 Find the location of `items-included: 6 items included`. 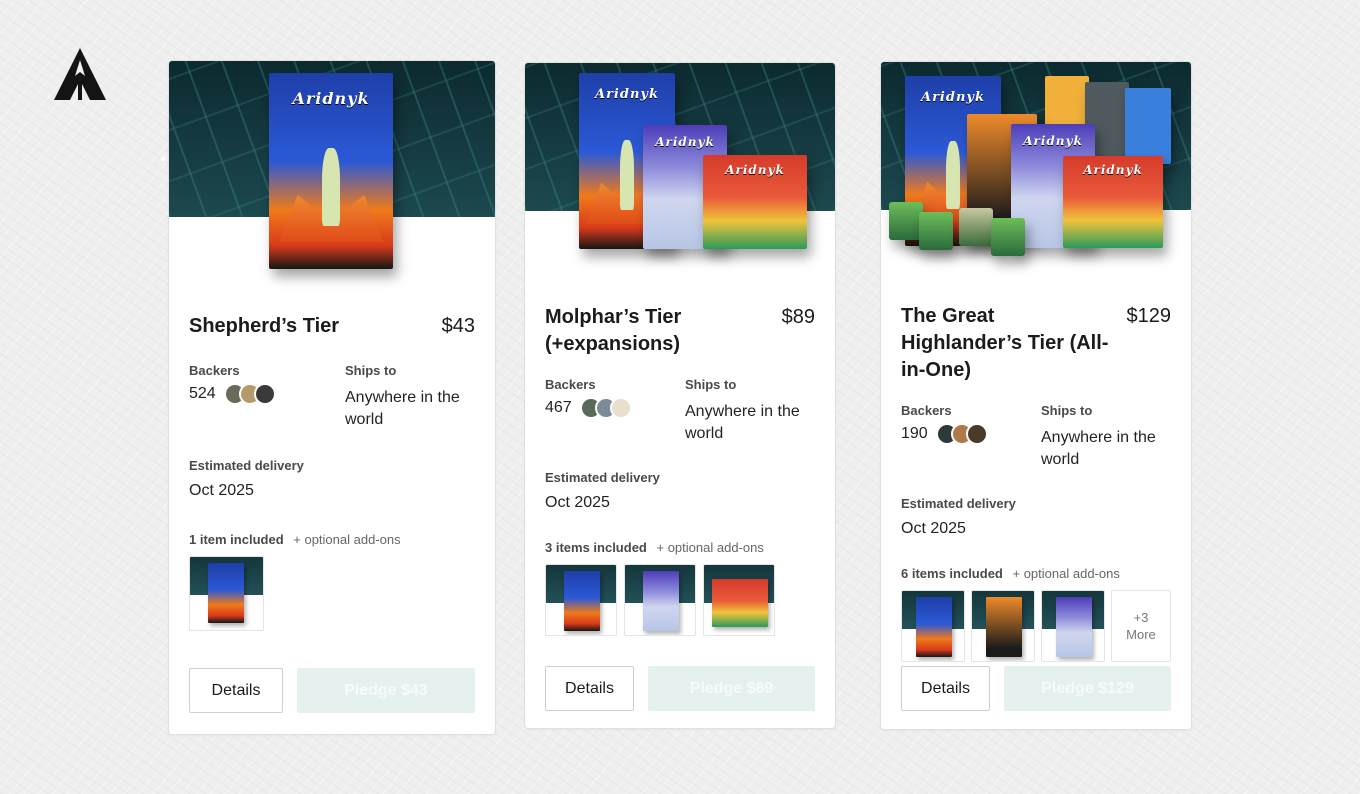

items-included: 6 items included is located at coordinates (952, 573).